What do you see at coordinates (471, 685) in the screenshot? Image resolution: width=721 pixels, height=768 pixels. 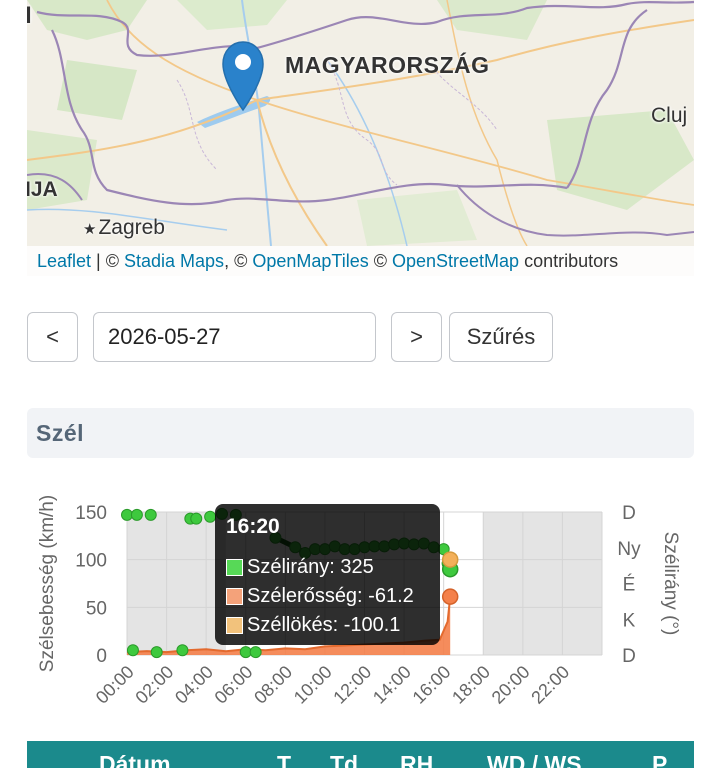 I see `x-tick-label: 18:00` at bounding box center [471, 685].